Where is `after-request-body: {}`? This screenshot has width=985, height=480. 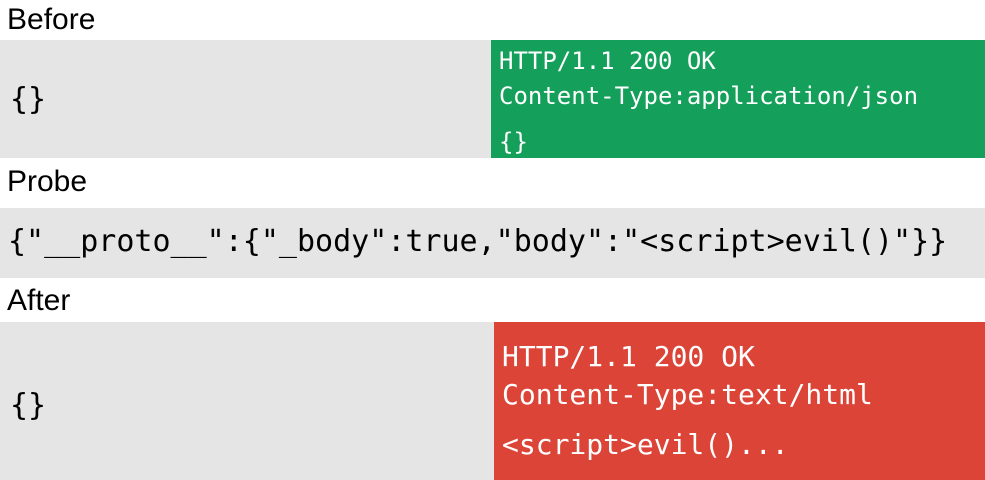
after-request-body: {} is located at coordinates (28, 405).